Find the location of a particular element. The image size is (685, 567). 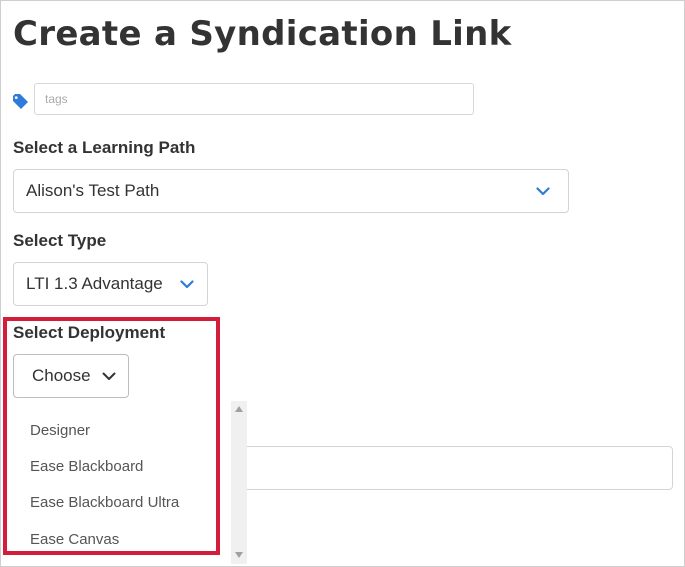

dropdown-scrollbar is located at coordinates (239, 482).